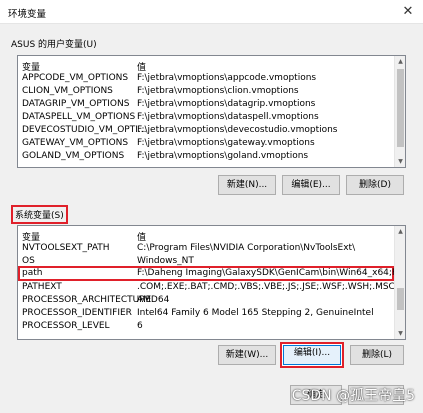 This screenshot has width=423, height=413. What do you see at coordinates (353, 396) in the screenshot?
I see `watermark: CSDN @孤王帝皇5` at bounding box center [353, 396].